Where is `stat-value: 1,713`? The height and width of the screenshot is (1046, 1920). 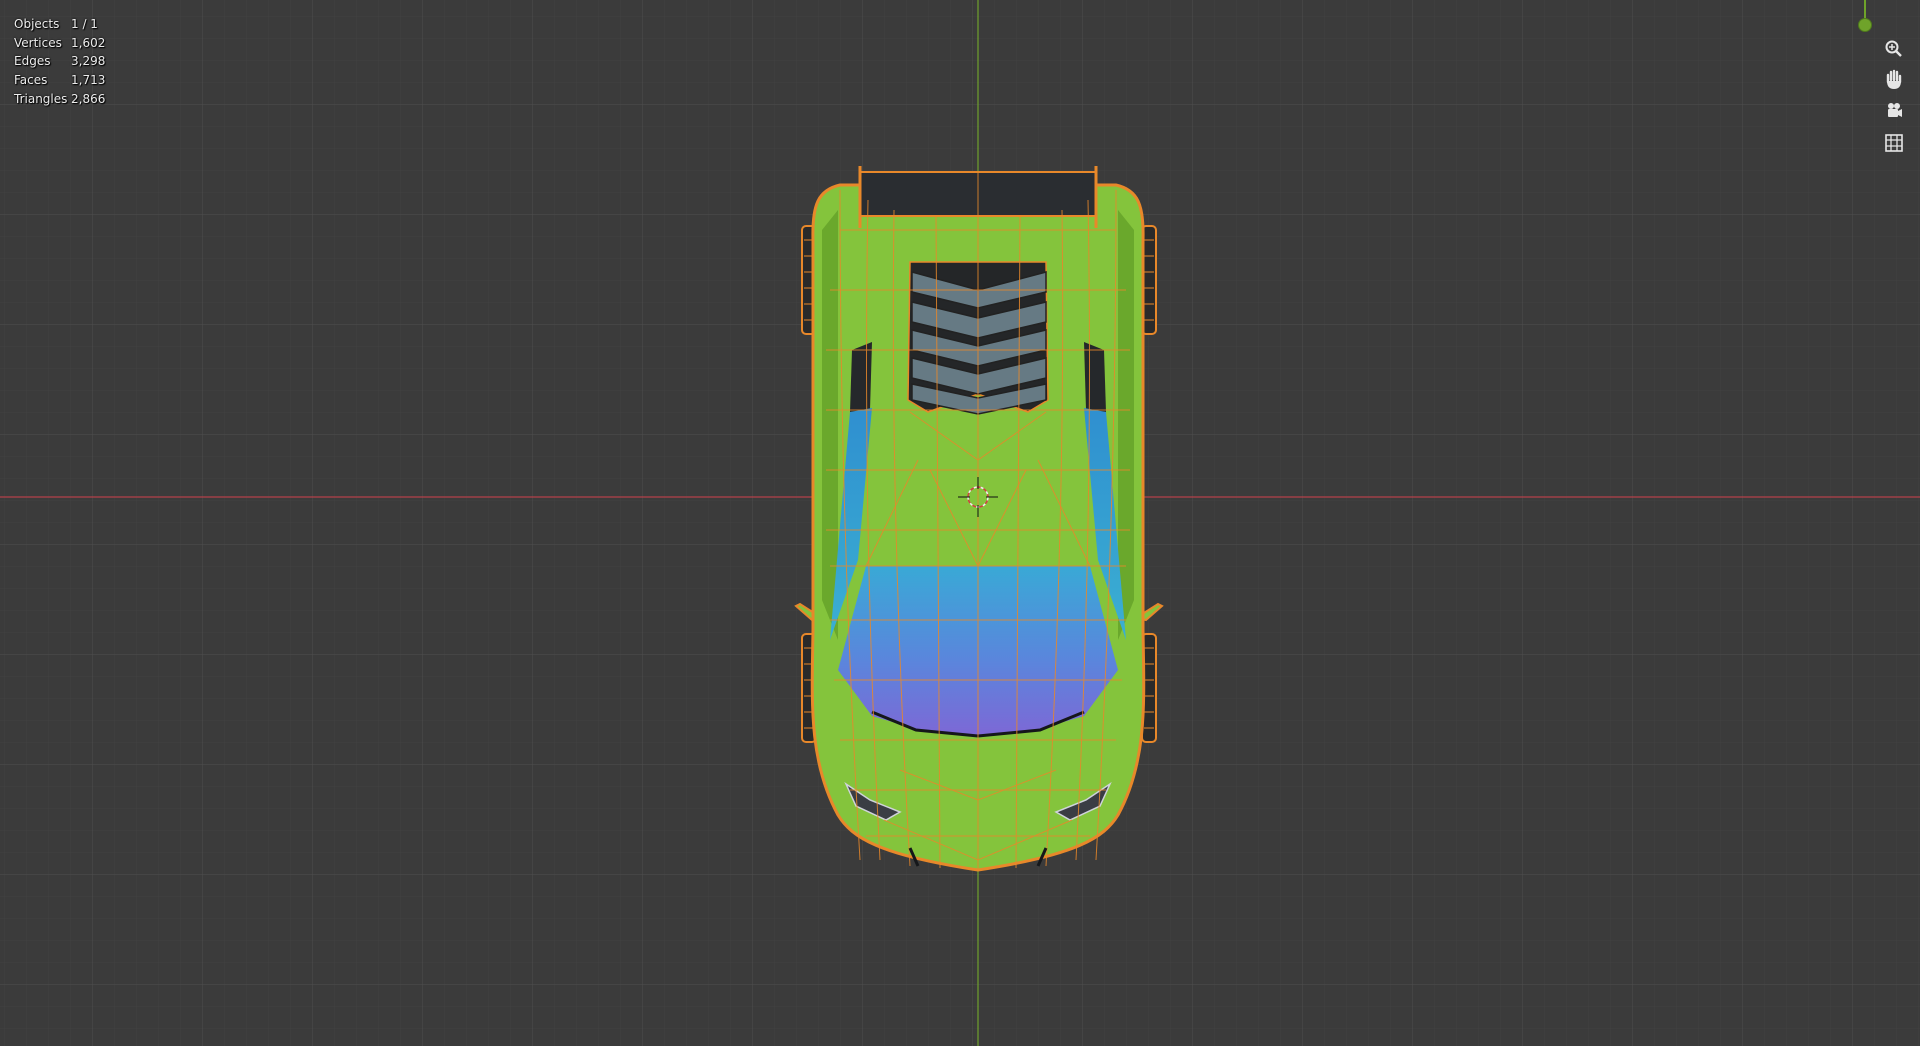
stat-value: 1,713 is located at coordinates (88, 80).